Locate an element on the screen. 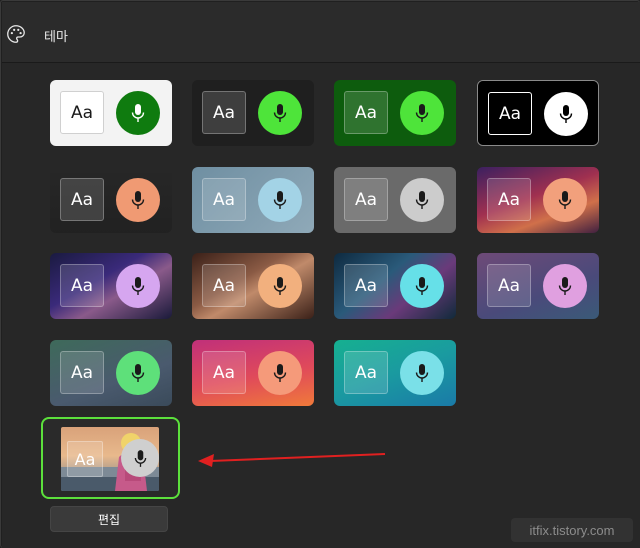 The image size is (640, 548). edit-button: 편집 is located at coordinates (109, 519).